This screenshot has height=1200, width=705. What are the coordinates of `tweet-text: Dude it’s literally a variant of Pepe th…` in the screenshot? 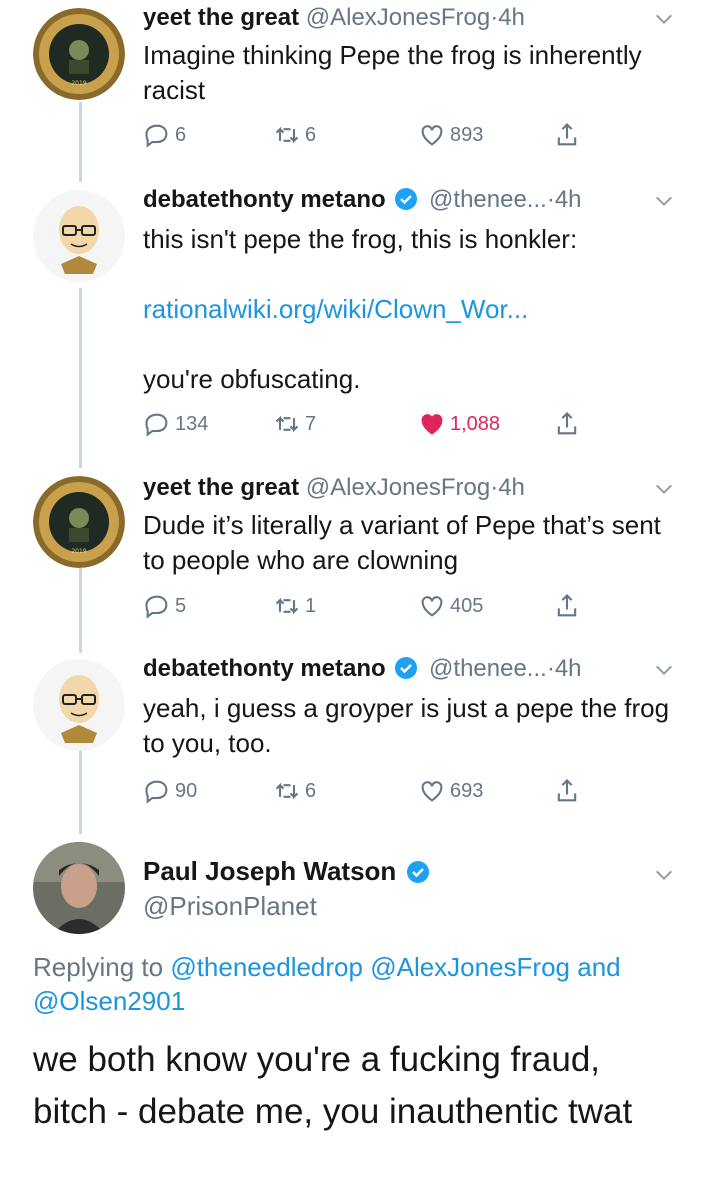 It's located at (402, 542).